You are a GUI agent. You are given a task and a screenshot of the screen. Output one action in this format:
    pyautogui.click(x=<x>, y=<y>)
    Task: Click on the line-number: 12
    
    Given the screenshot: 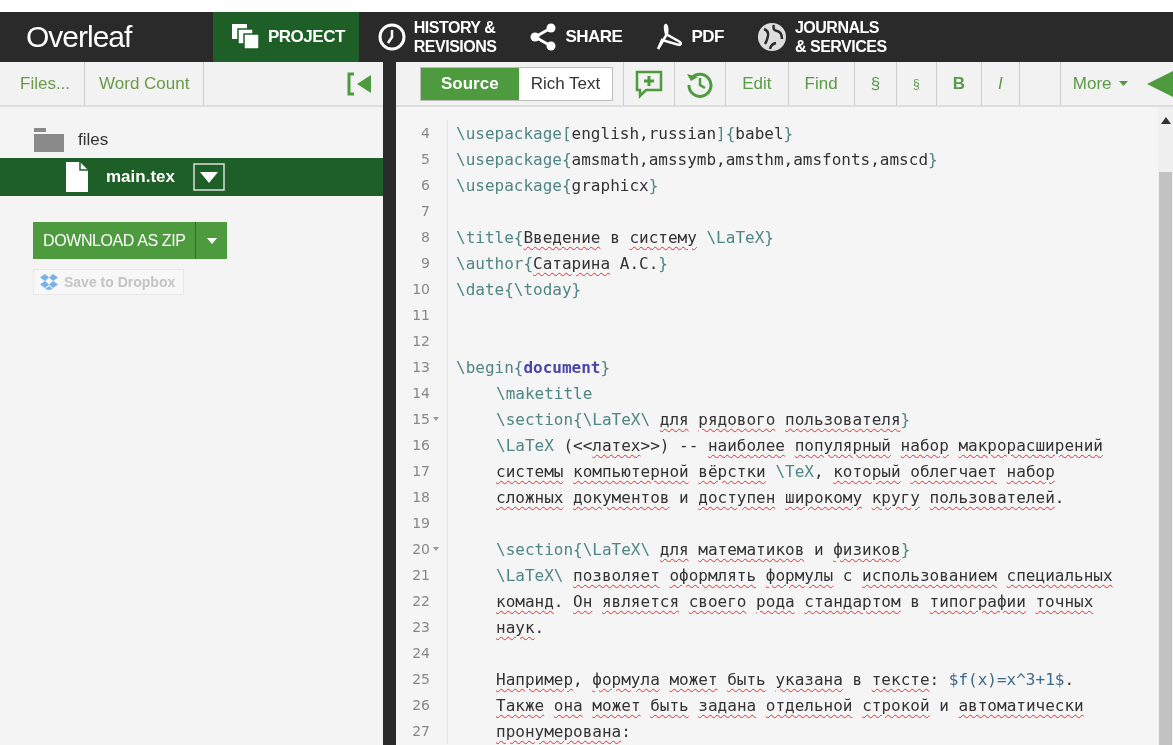 What is the action you would take?
    pyautogui.click(x=421, y=341)
    